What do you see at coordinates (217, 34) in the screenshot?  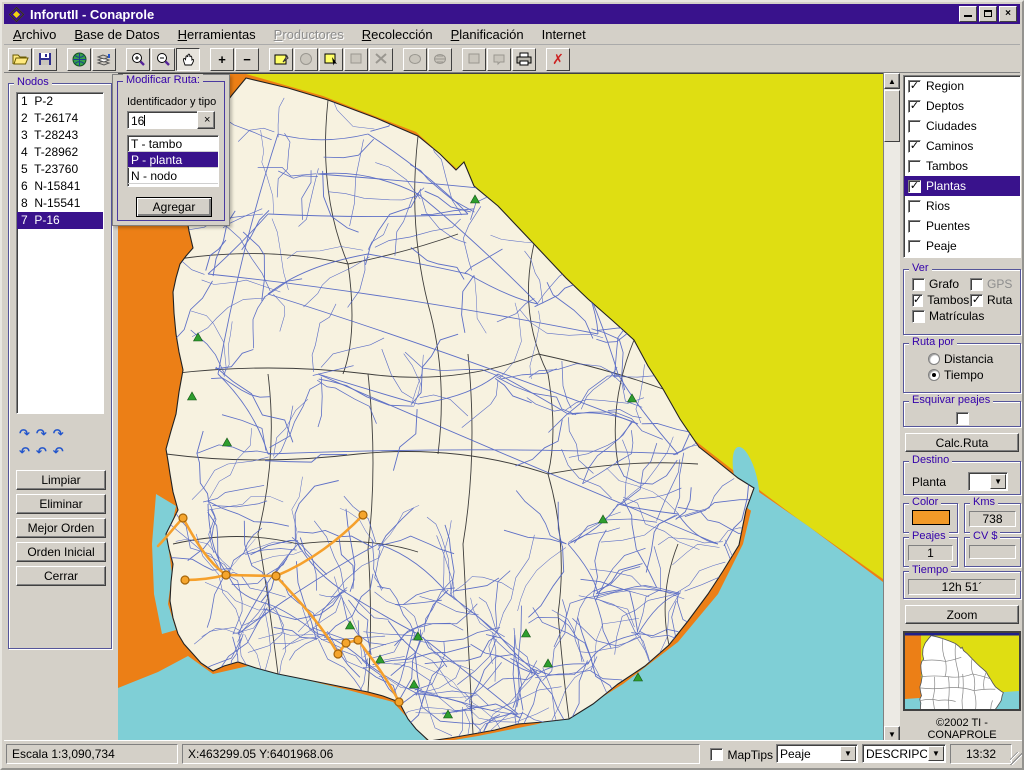 I see `menu-herramientas: Herramientas` at bounding box center [217, 34].